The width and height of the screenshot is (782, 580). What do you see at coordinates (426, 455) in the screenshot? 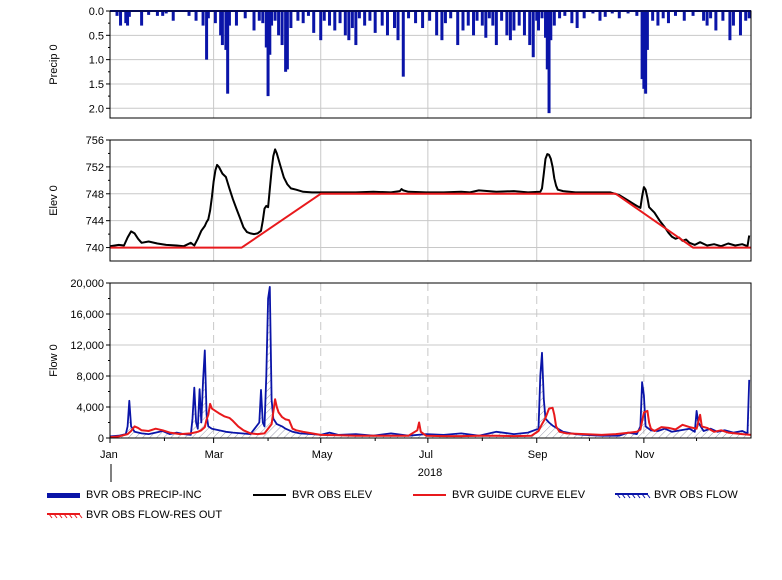
I see `x-tick-label: Jul` at bounding box center [426, 455].